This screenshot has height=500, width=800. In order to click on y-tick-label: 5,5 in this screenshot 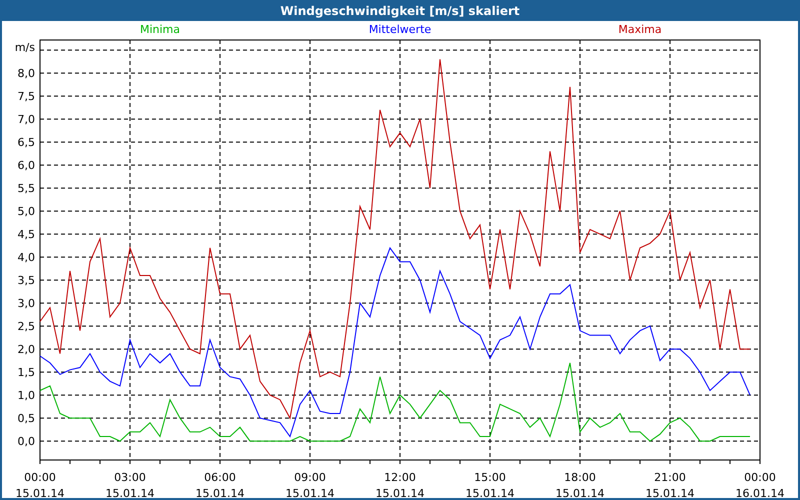, I will do `click(26, 189)`.